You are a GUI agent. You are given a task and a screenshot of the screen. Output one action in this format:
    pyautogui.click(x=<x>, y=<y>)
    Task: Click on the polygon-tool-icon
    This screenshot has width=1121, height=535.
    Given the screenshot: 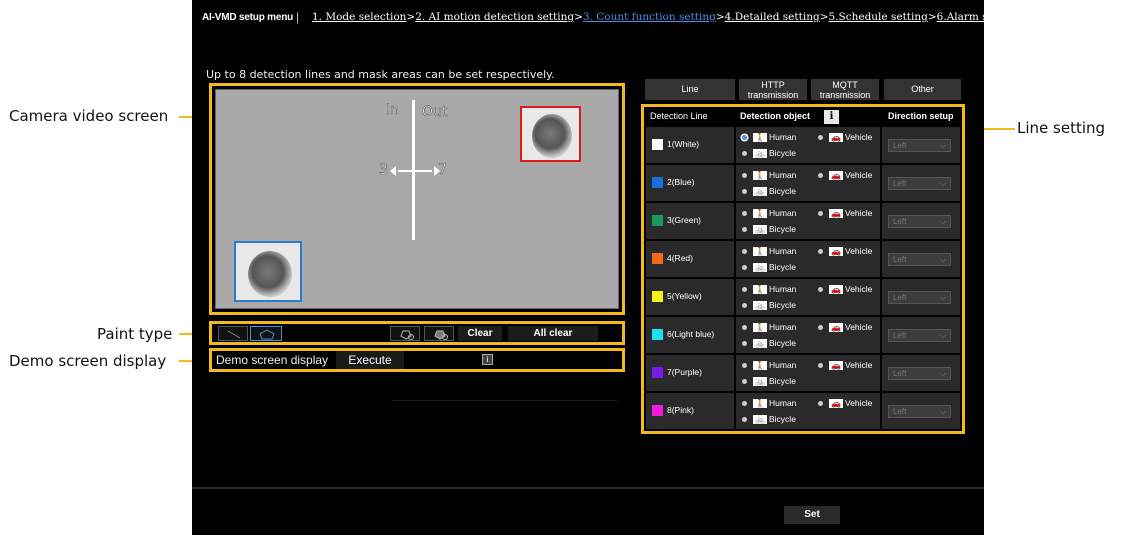 What is the action you would take?
    pyautogui.click(x=266, y=333)
    